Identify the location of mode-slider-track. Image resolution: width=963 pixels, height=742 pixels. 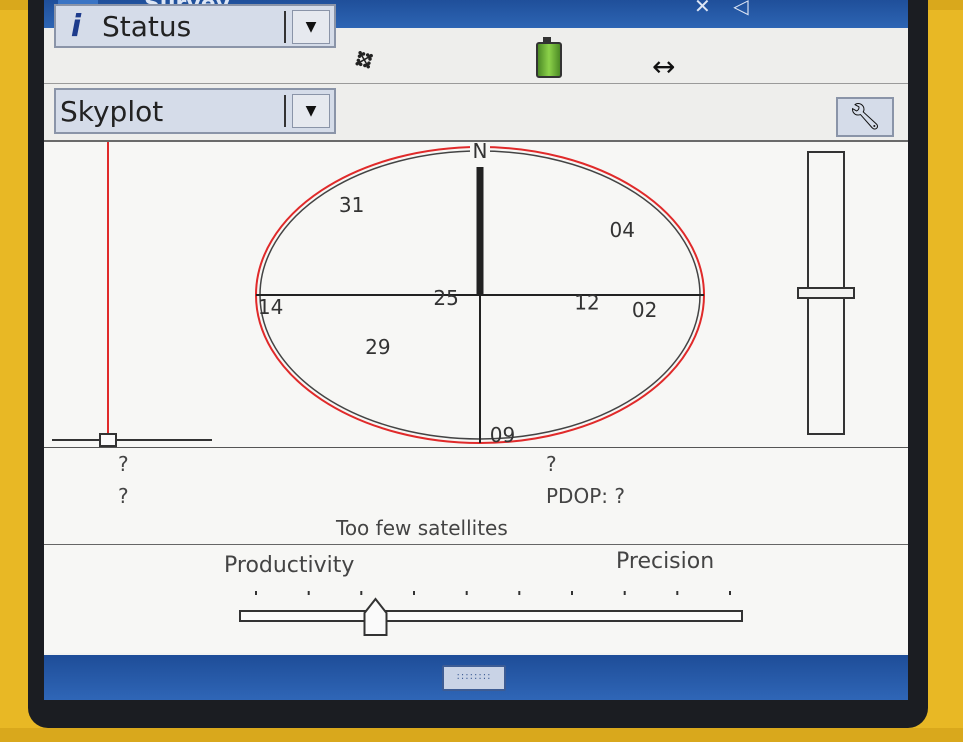
(491, 616).